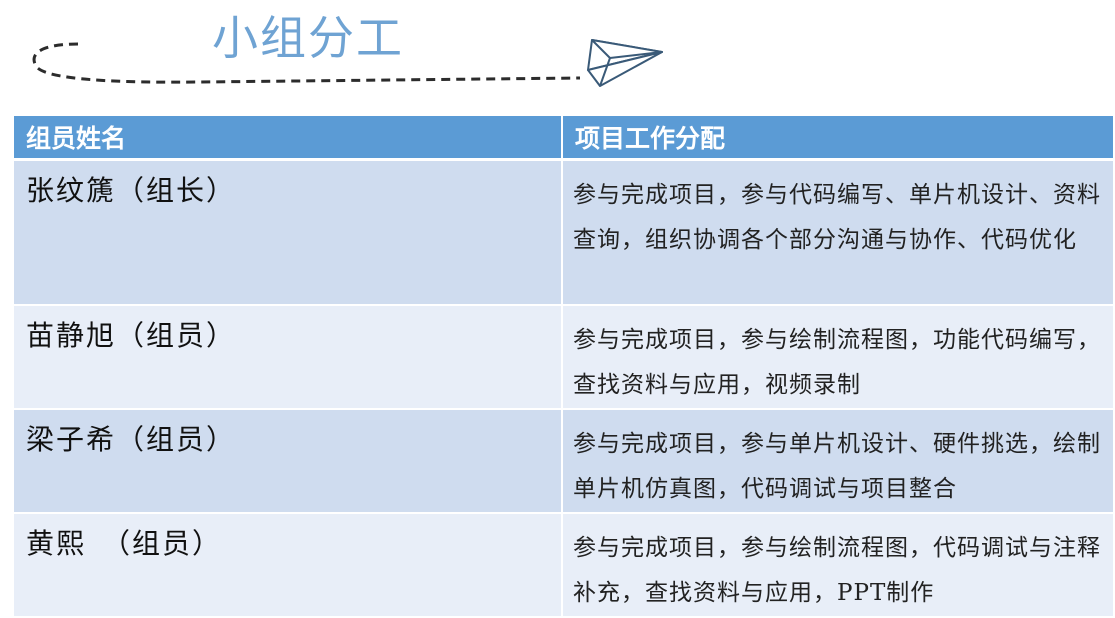 The image size is (1115, 618). What do you see at coordinates (288, 232) in the screenshot?
I see `member-name: 张纹篪（组长）` at bounding box center [288, 232].